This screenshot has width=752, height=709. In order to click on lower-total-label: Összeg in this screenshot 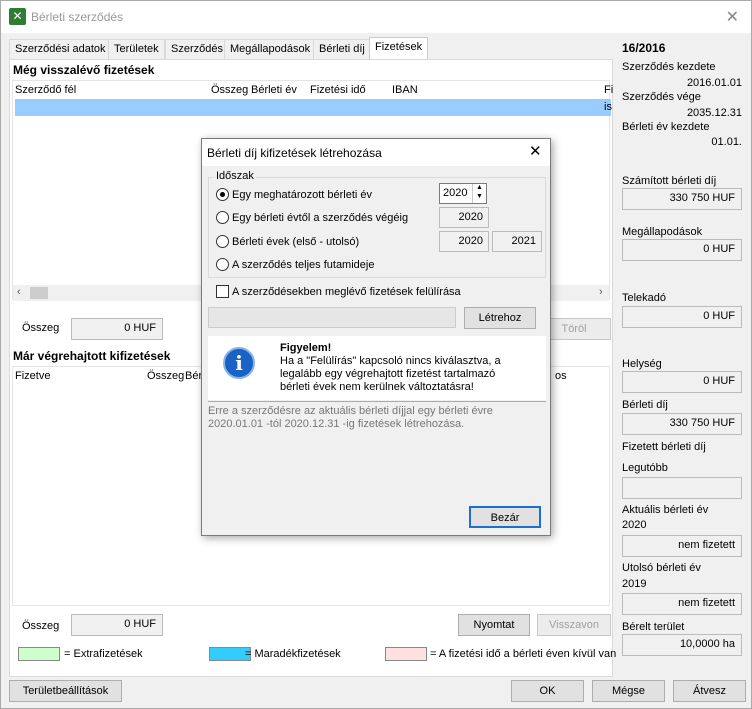, I will do `click(41, 626)`.